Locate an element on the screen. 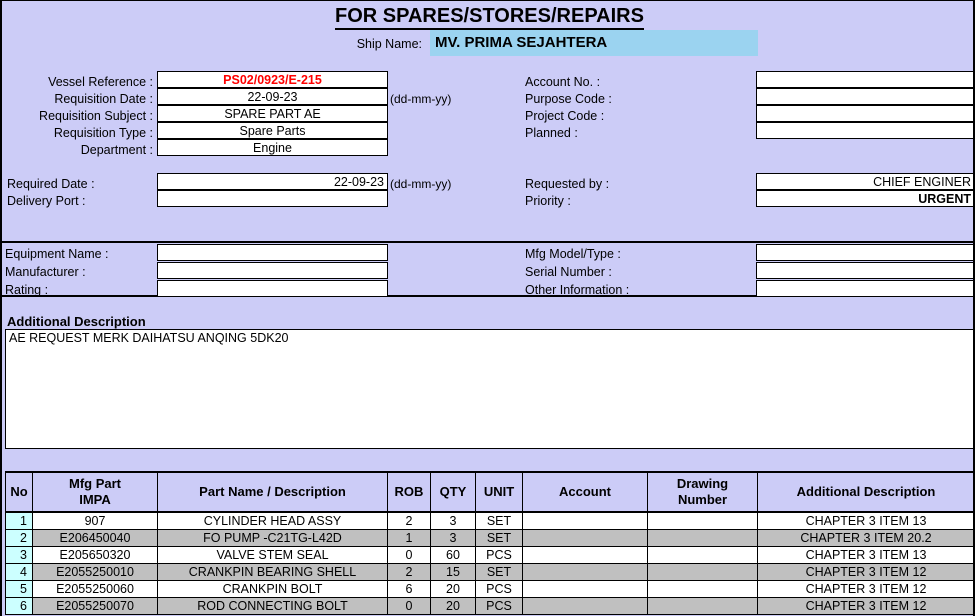  planned-field is located at coordinates (864, 130).